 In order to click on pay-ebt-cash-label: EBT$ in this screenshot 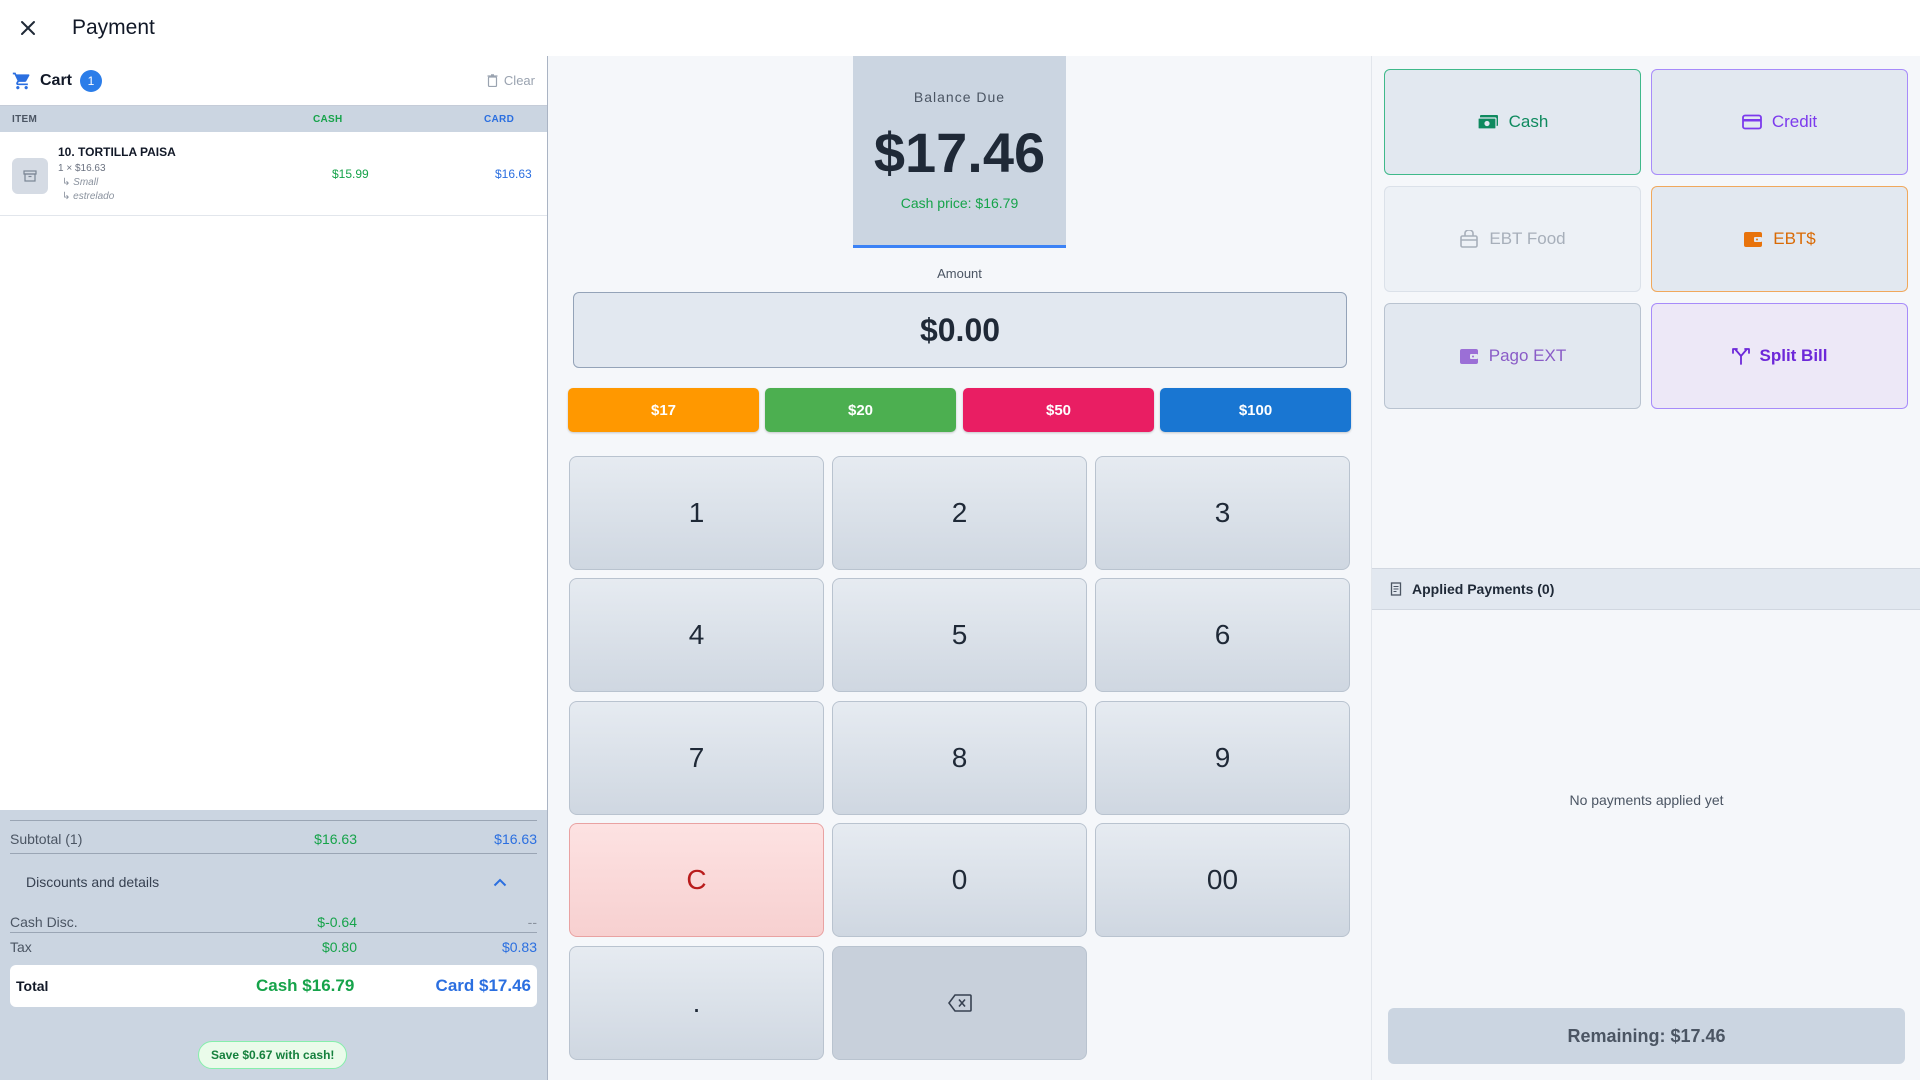, I will do `click(1794, 238)`.